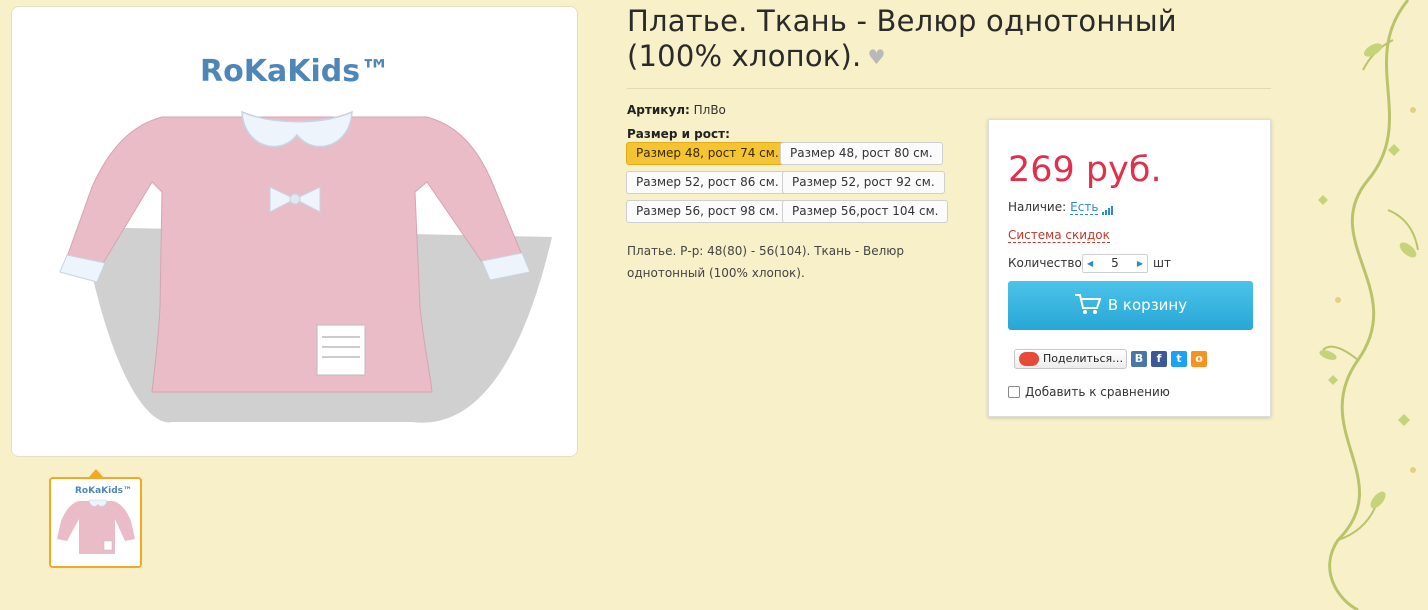 Image resolution: width=1428 pixels, height=610 pixels. Describe the element at coordinates (865, 211) in the screenshot. I see `size-option-56-104: Размер 56,рост 104 см.` at that location.